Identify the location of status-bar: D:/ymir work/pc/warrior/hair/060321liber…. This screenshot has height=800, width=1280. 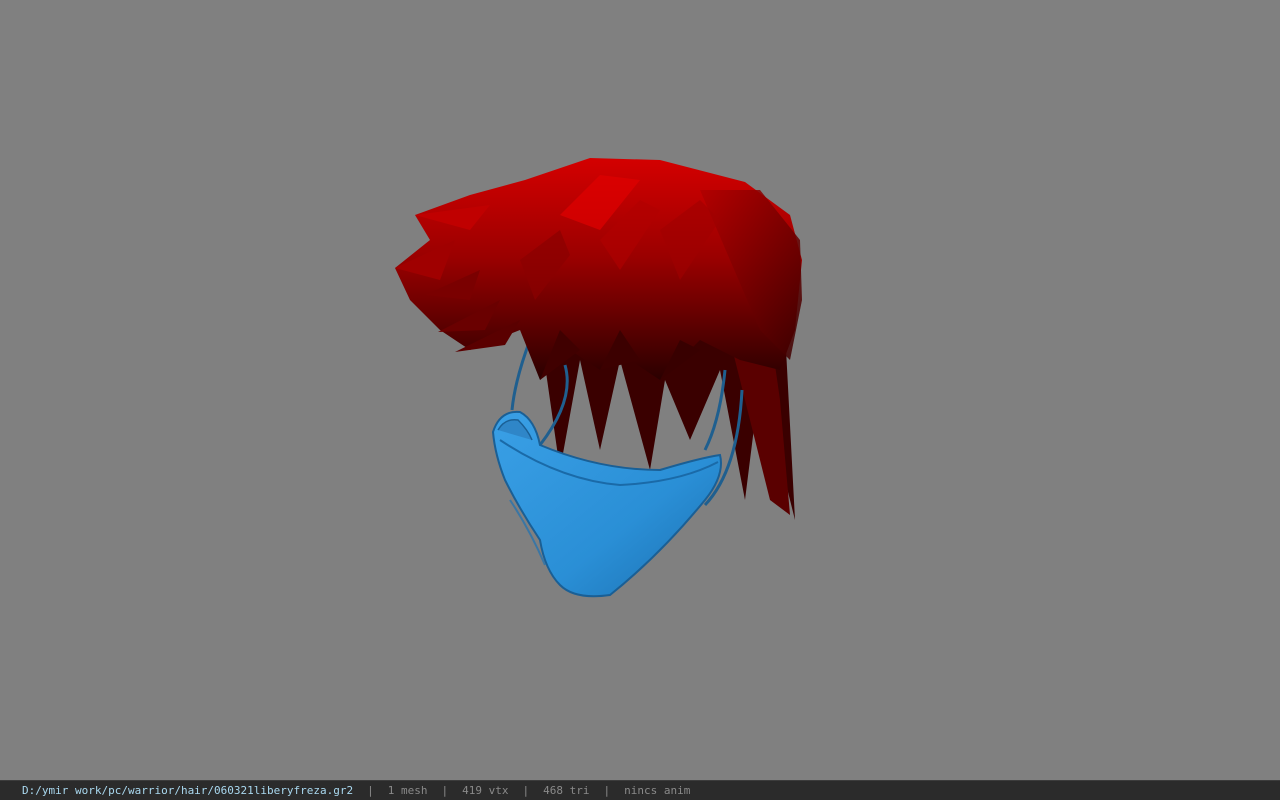
(640, 790).